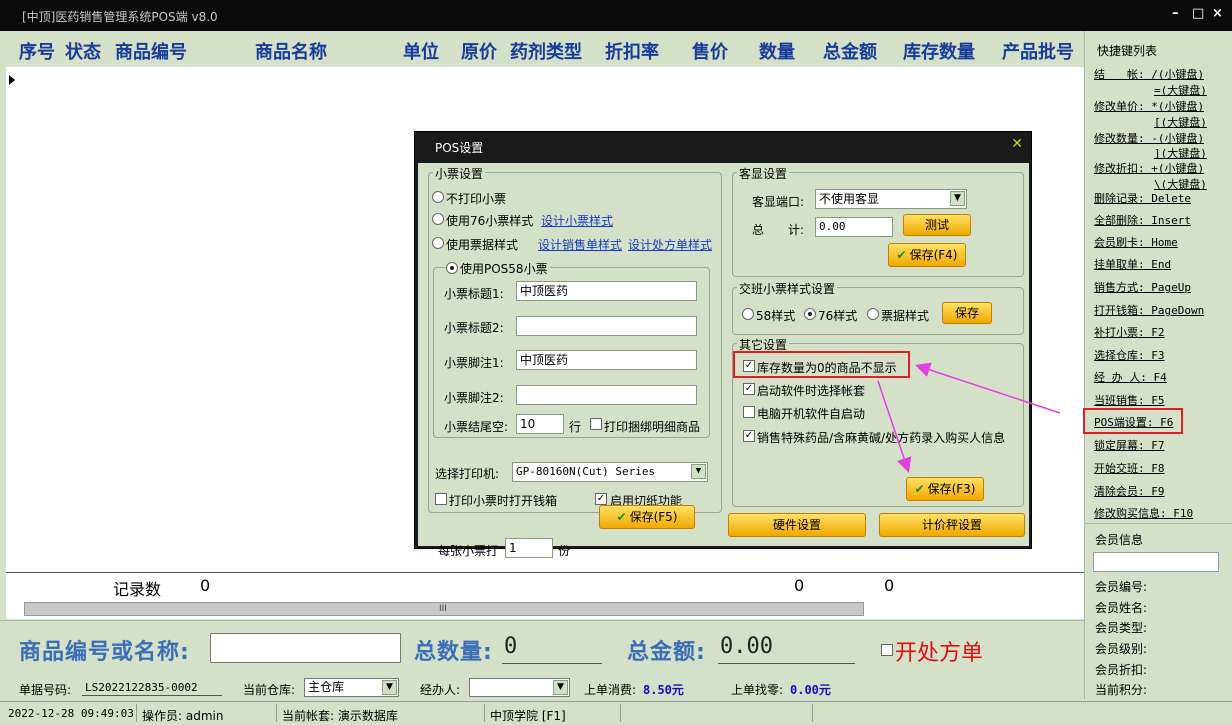 Image resolution: width=1232 pixels, height=725 pixels. Describe the element at coordinates (988, 388) in the screenshot. I see `arrow-to-option` at that location.